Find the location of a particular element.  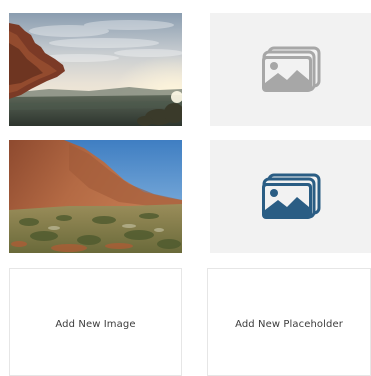

add-new-placeholder-button: Add New Placeholder is located at coordinates (289, 322).